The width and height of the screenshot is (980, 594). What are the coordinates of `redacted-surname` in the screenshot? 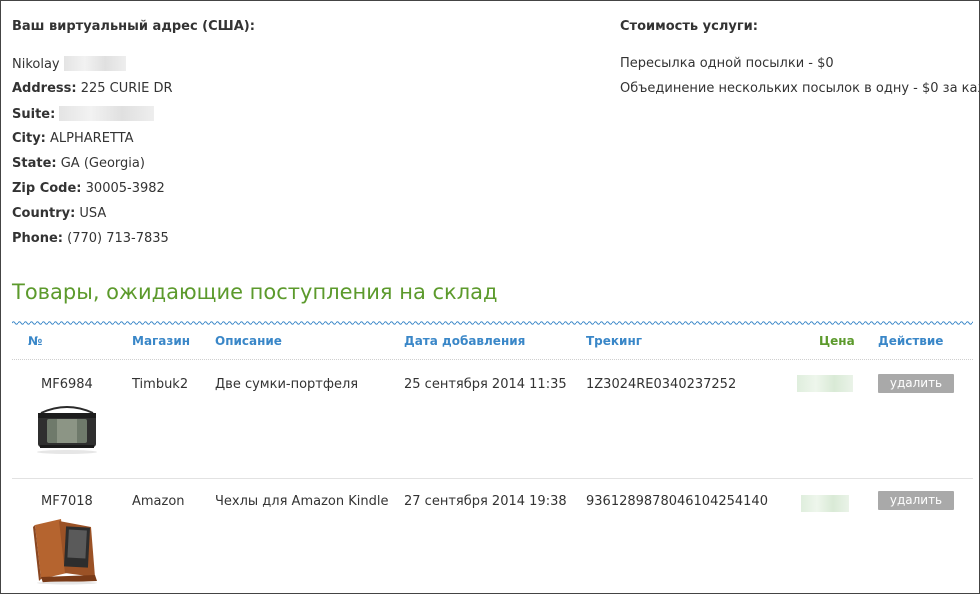 It's located at (94, 63).